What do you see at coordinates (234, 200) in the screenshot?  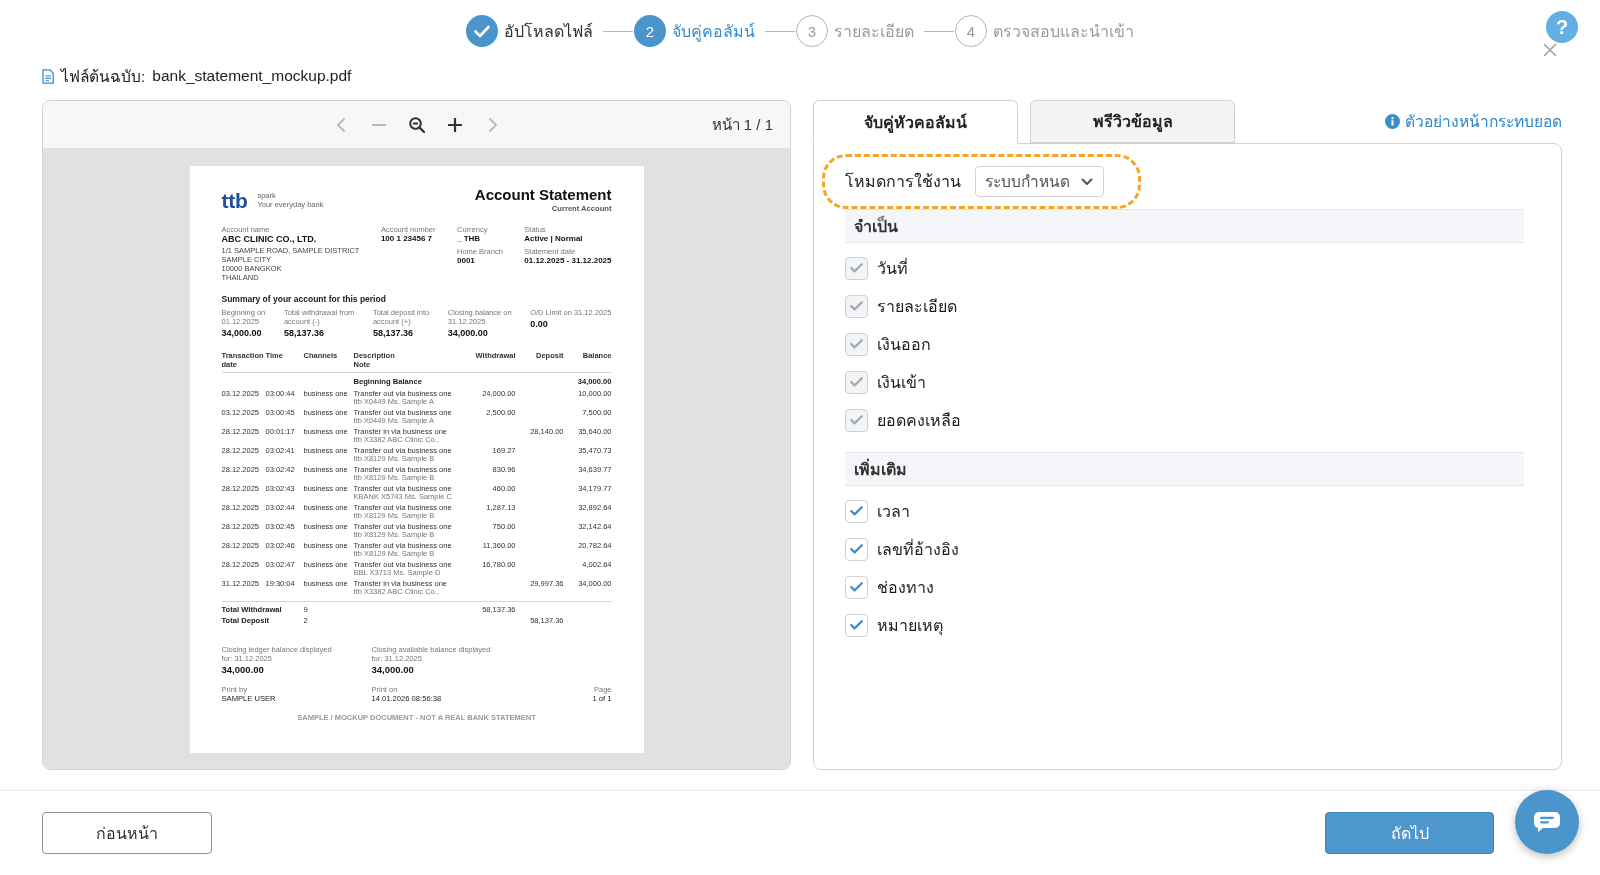 I see `bank-logo: ttb` at bounding box center [234, 200].